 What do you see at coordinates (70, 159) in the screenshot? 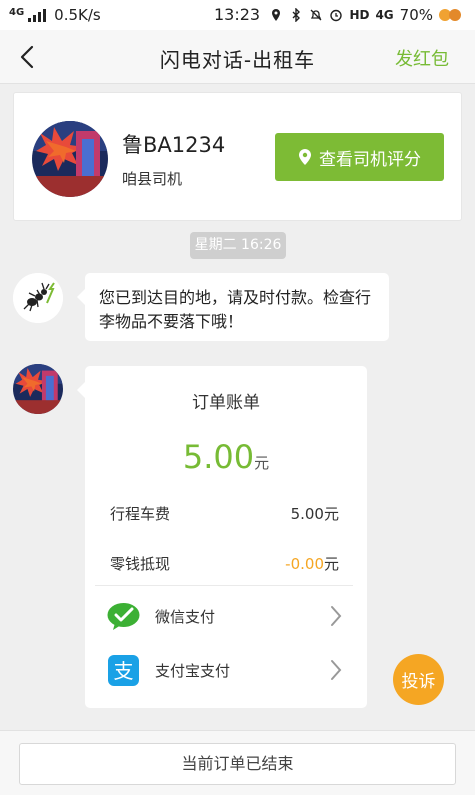
I see `driver-avatar` at bounding box center [70, 159].